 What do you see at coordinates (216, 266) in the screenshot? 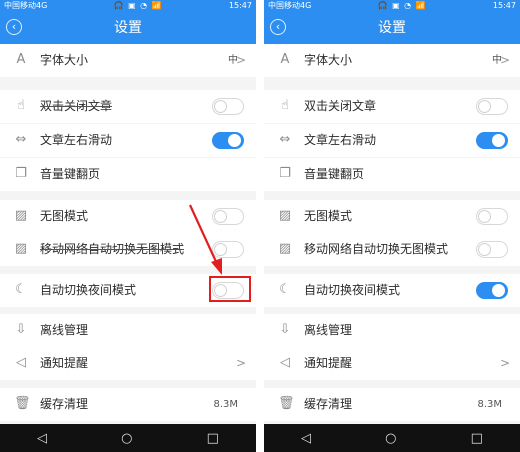
I see `arrow-head` at bounding box center [216, 266].